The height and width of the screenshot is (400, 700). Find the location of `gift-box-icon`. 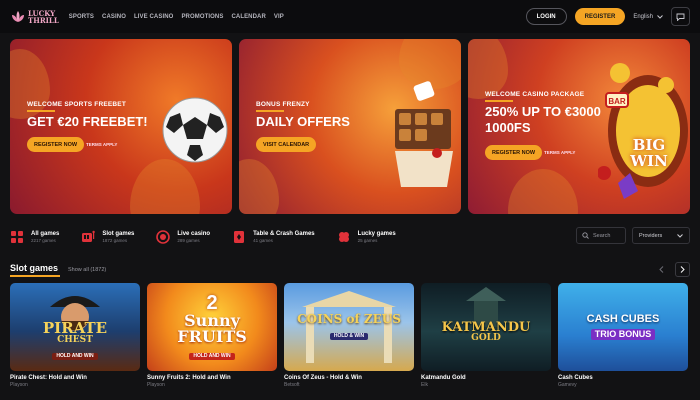

gift-box-icon is located at coordinates (424, 134).